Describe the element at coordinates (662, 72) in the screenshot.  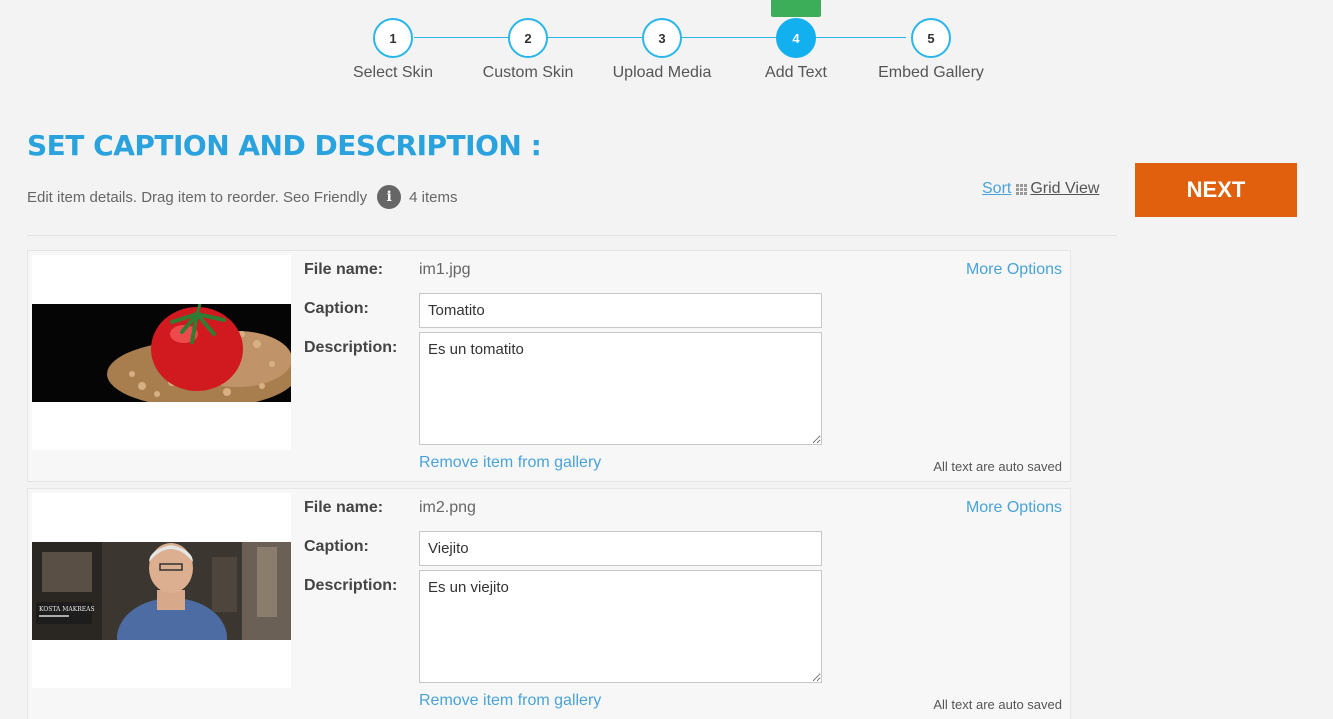
I see `step-label: Upload Media` at that location.